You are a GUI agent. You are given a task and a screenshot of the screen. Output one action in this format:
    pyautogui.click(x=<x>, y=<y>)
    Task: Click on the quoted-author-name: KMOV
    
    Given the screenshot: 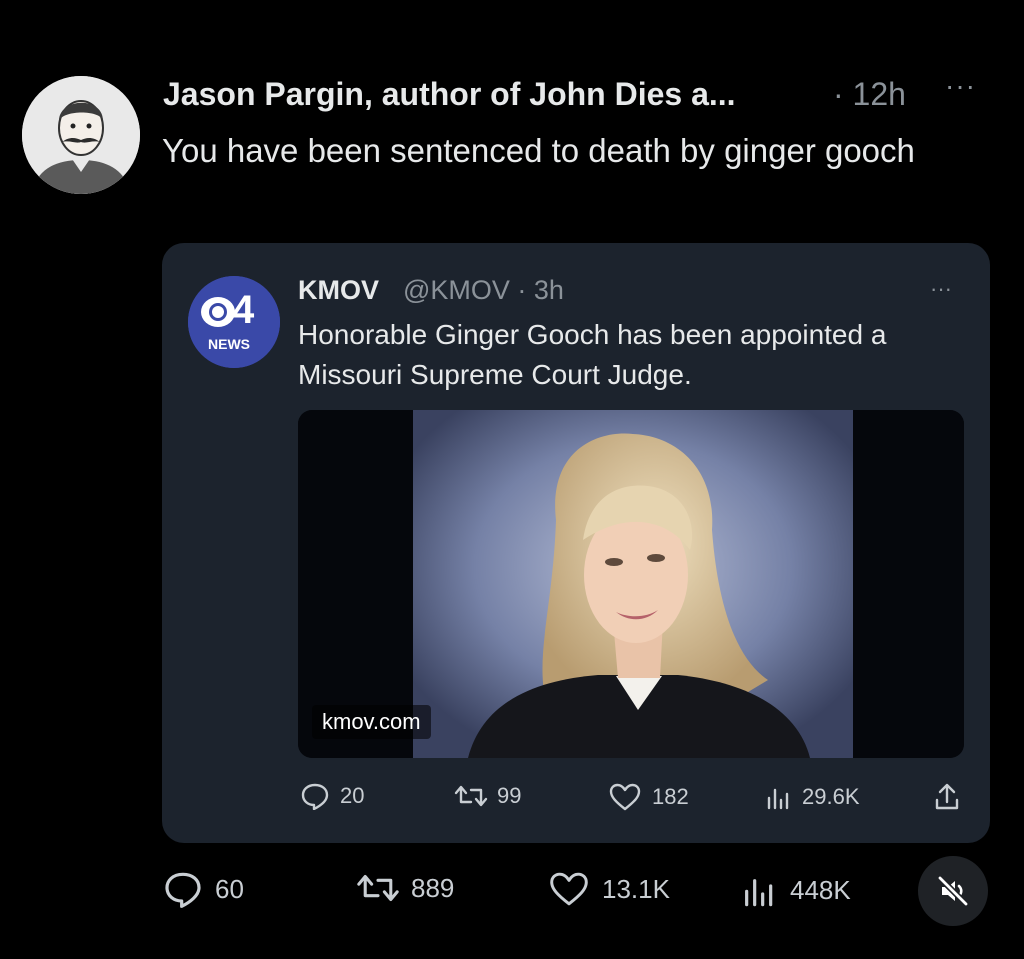 What is the action you would take?
    pyautogui.click(x=338, y=290)
    